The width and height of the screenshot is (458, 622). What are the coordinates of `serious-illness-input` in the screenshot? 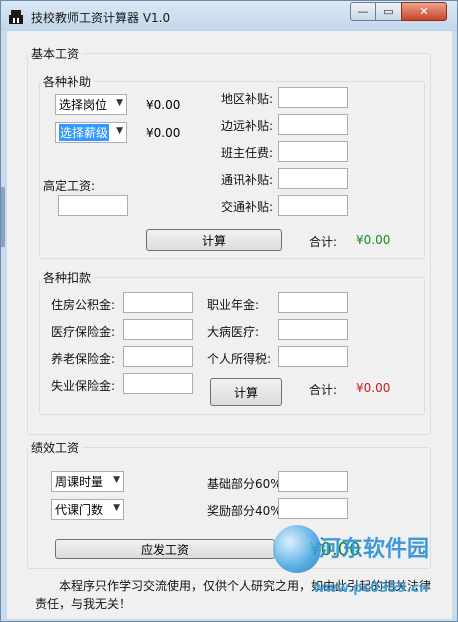 It's located at (313, 329).